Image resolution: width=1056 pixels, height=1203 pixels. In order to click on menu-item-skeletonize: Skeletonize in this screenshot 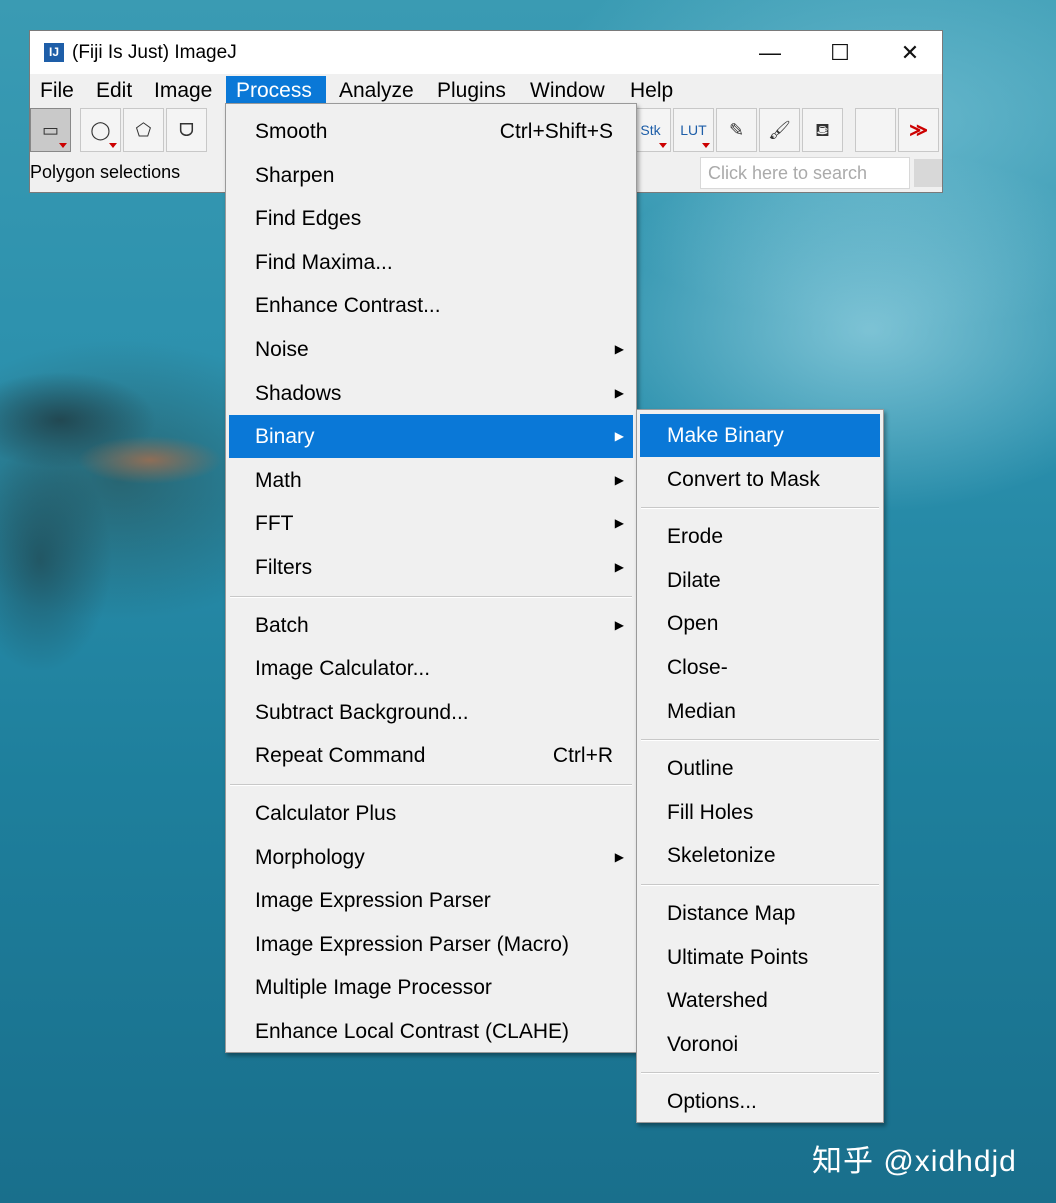, I will do `click(760, 855)`.